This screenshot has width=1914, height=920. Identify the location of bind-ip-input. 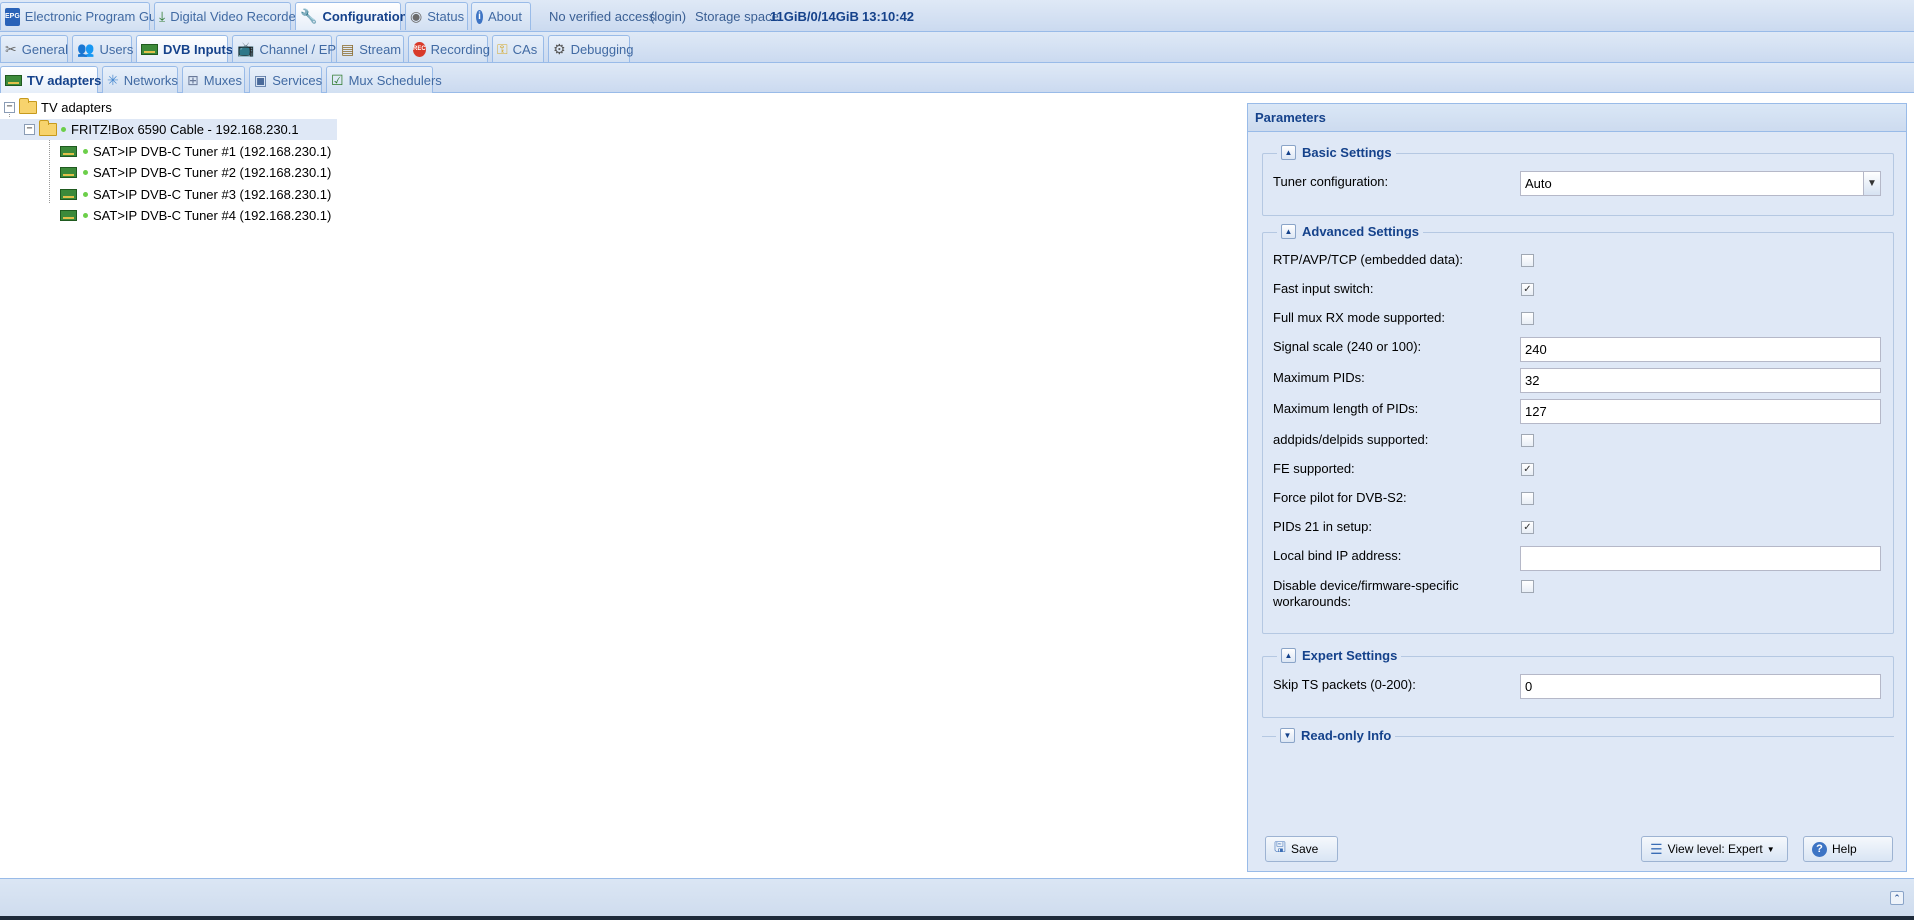
(1700, 558).